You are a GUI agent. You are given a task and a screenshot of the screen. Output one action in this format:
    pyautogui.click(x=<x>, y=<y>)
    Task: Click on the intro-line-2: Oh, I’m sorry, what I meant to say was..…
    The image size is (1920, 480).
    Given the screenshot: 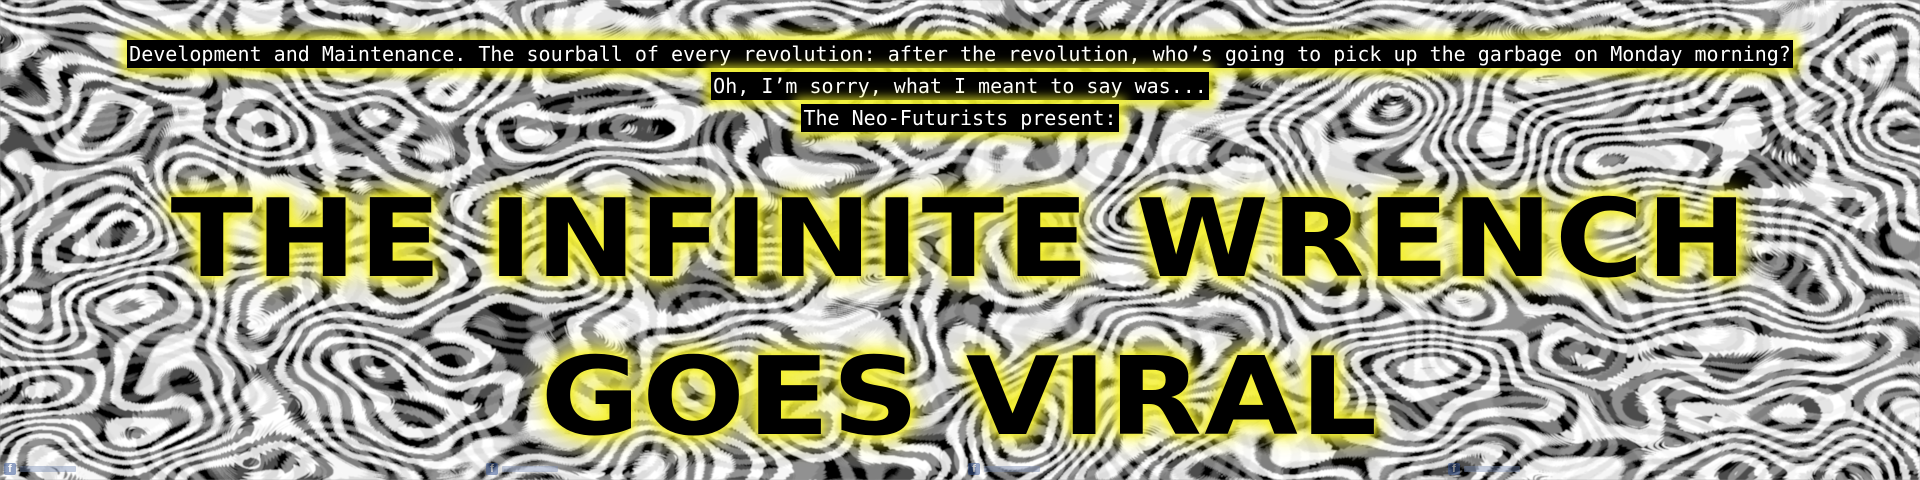 What is the action you would take?
    pyautogui.click(x=960, y=86)
    